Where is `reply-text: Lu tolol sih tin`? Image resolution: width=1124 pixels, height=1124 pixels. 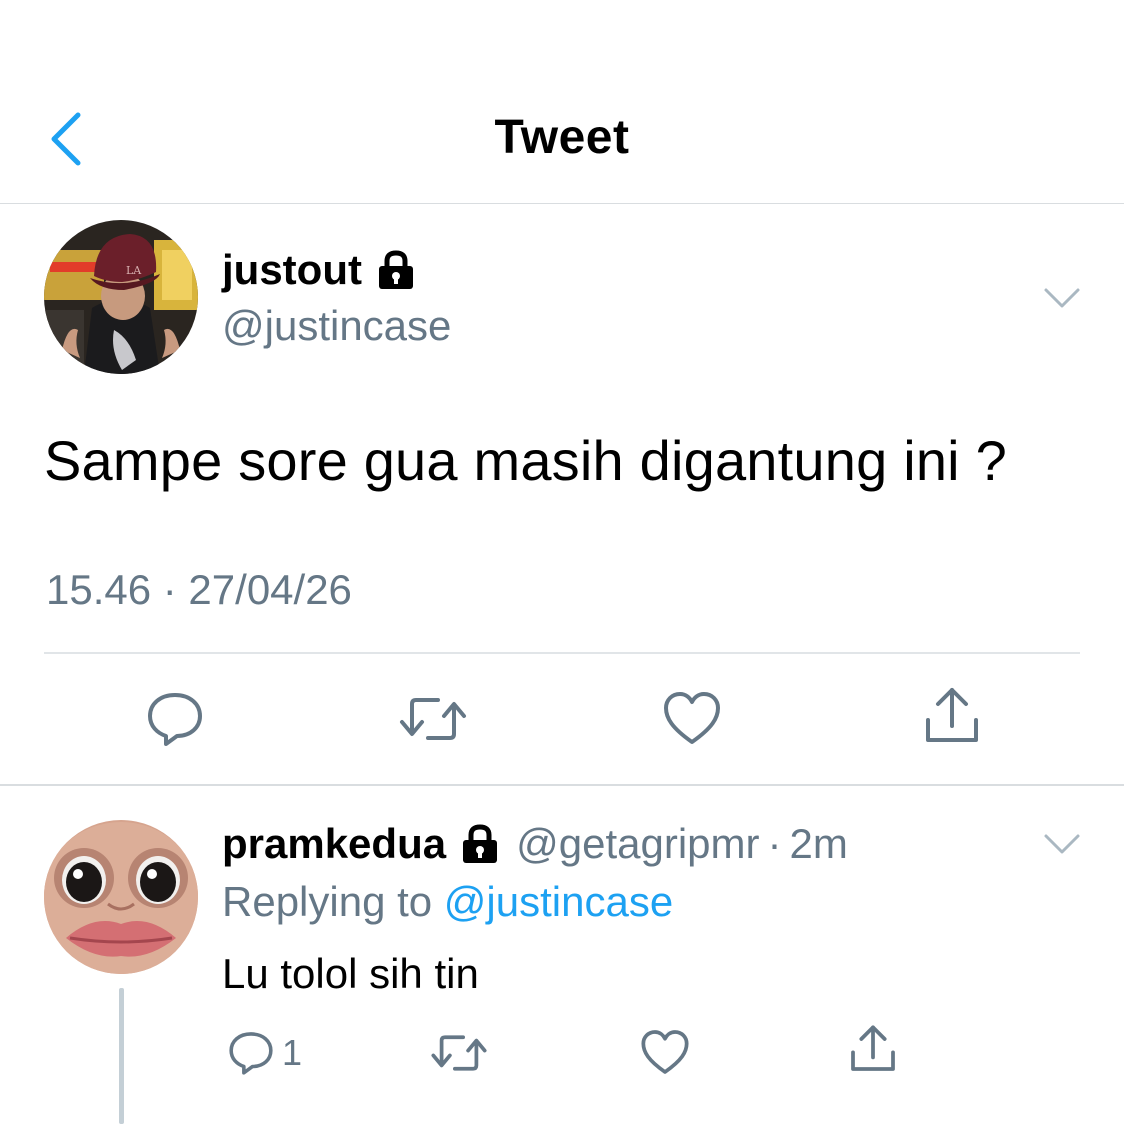
reply-text: Lu tolol sih tin is located at coordinates (350, 973).